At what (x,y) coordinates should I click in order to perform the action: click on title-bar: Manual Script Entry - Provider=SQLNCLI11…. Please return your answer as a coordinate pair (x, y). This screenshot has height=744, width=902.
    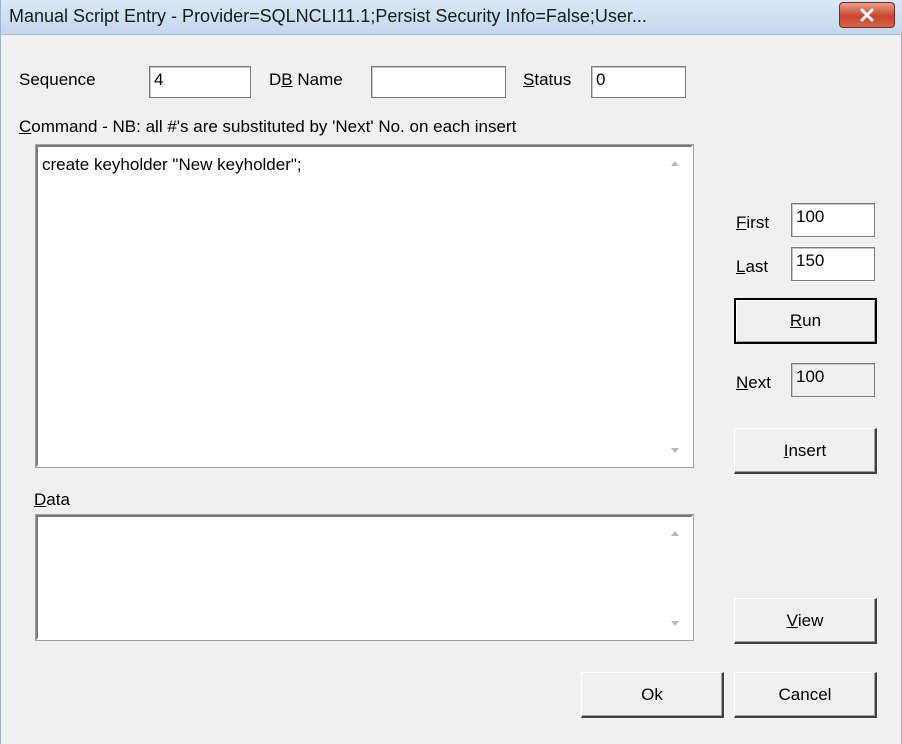
    Looking at the image, I should click on (451, 17).